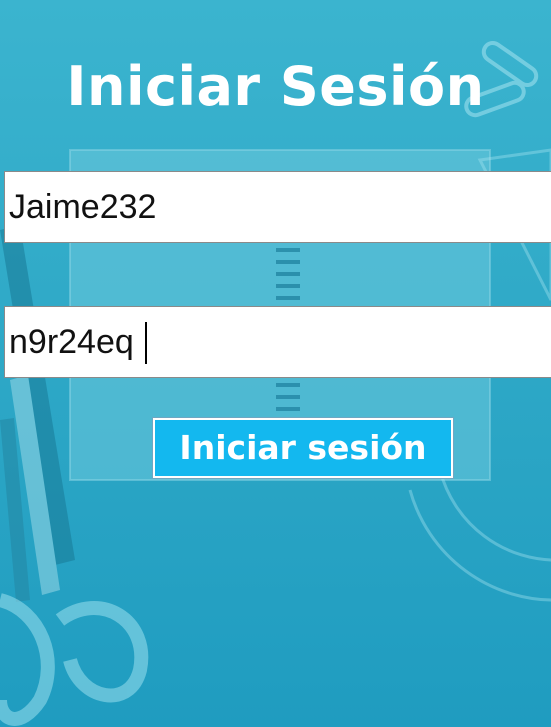 Image resolution: width=551 pixels, height=727 pixels. What do you see at coordinates (74, 659) in the screenshot?
I see `scissors-illustration` at bounding box center [74, 659].